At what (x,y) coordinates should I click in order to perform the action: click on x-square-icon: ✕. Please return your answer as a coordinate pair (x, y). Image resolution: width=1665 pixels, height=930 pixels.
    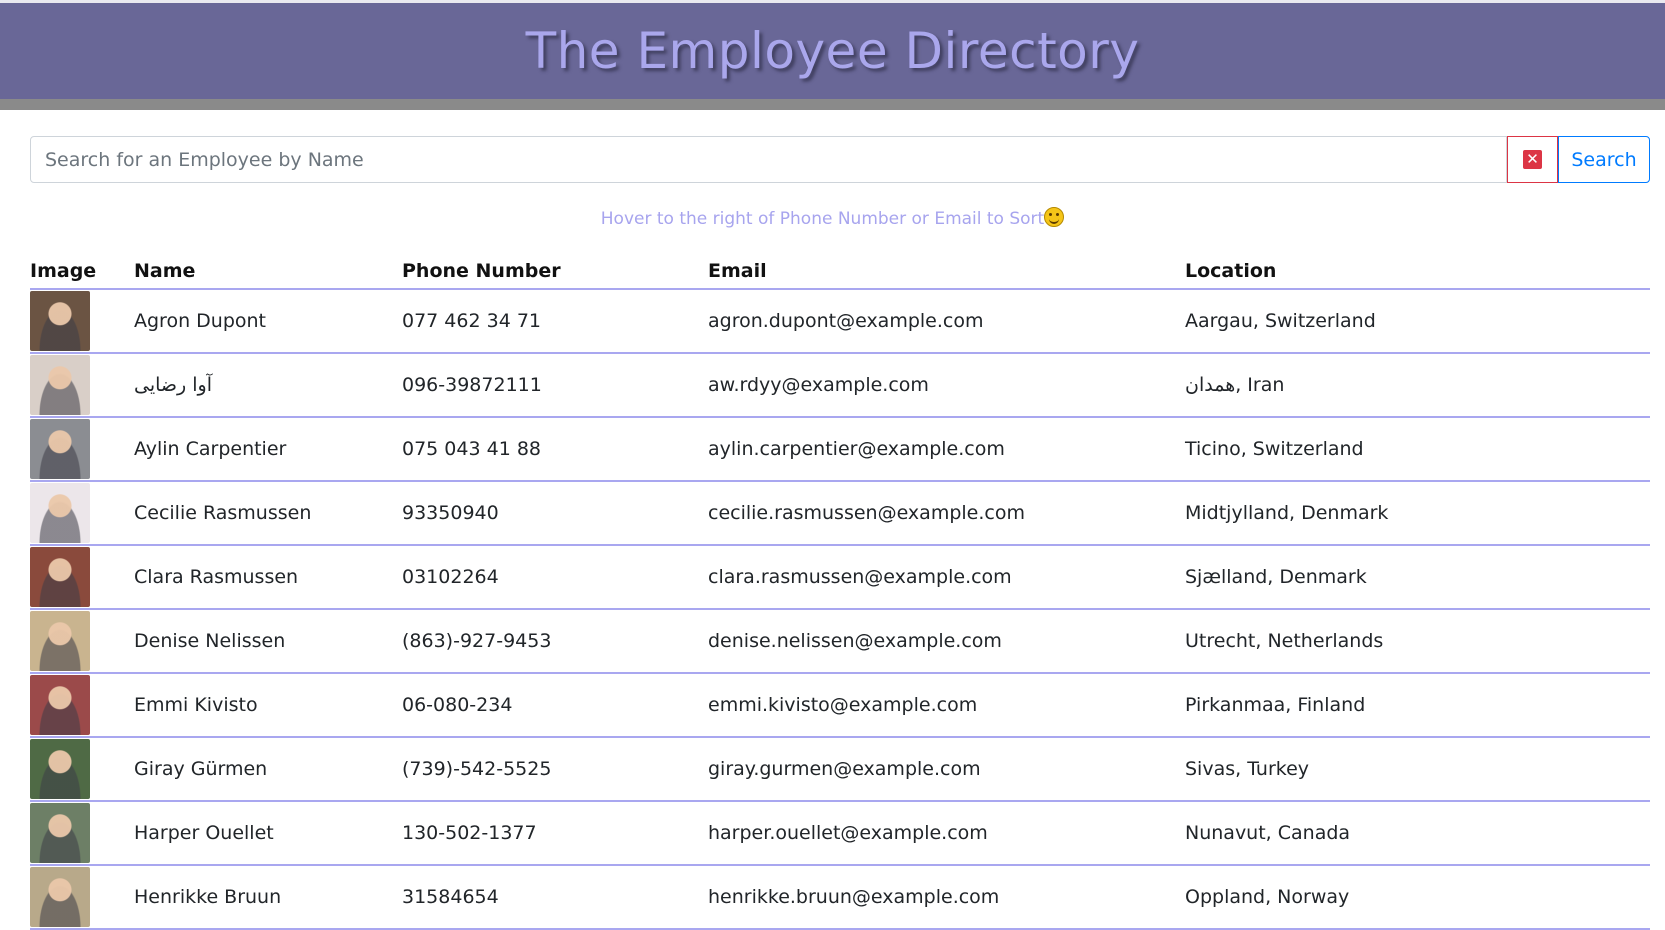
    Looking at the image, I should click on (1532, 159).